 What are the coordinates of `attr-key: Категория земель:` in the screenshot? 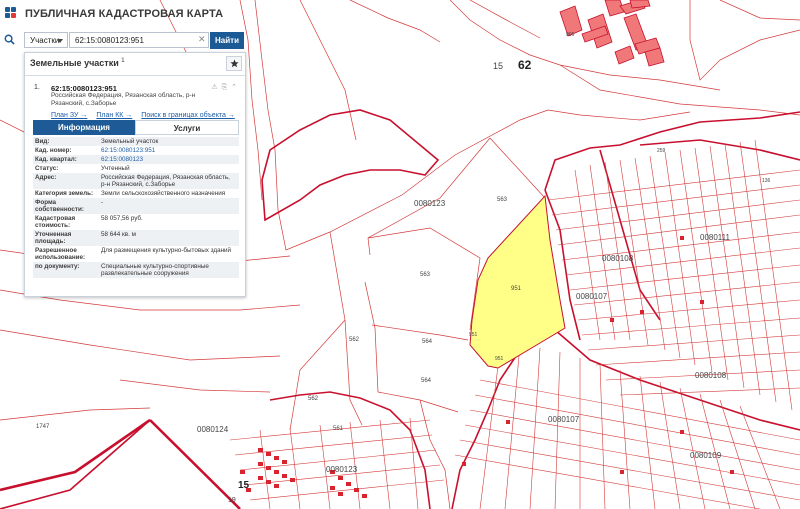 It's located at (64, 193).